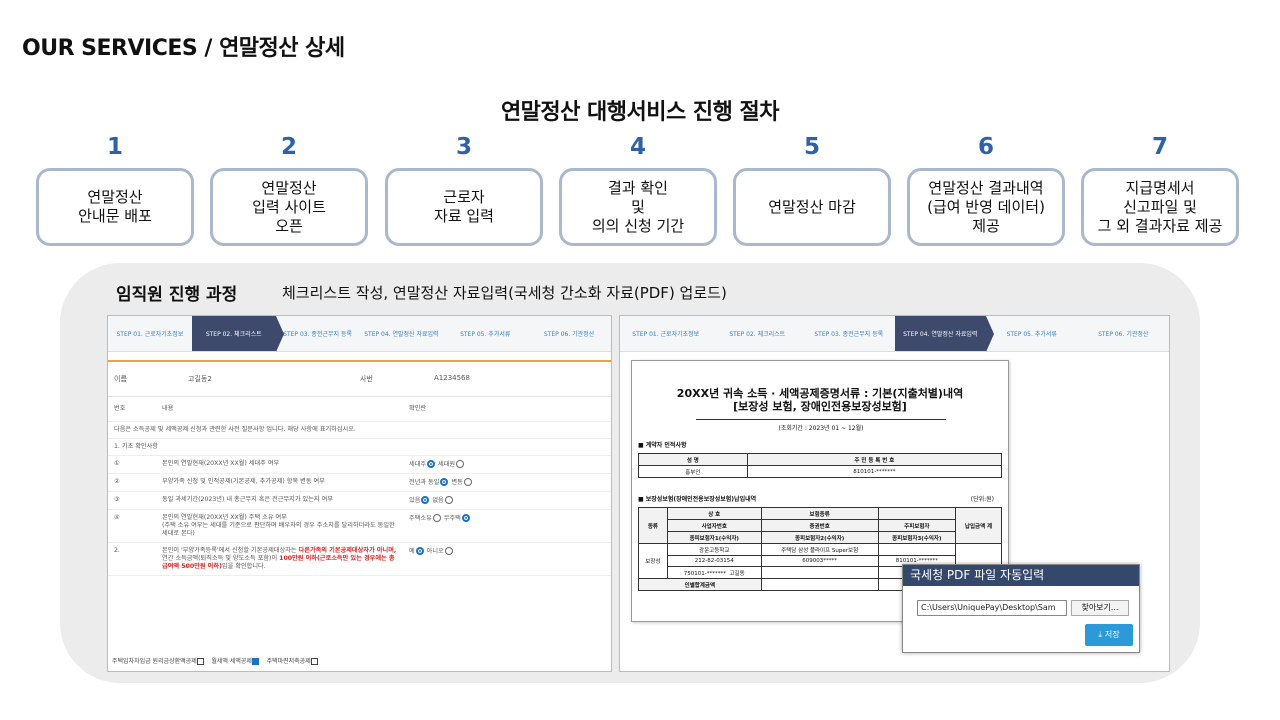 This screenshot has width=1280, height=720. I want to click on step-4: 4 결과 확인 및 의의 신청 기간, so click(638, 189).